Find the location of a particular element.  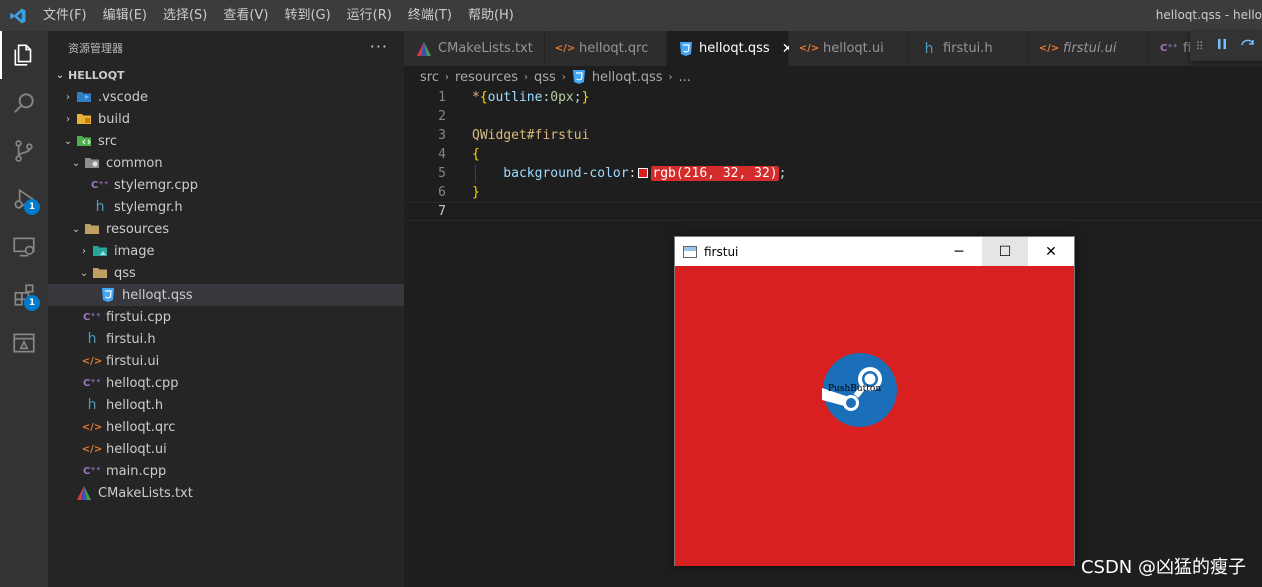

tab-helloqt-ui: </> helloqt.ui is located at coordinates (849, 48).